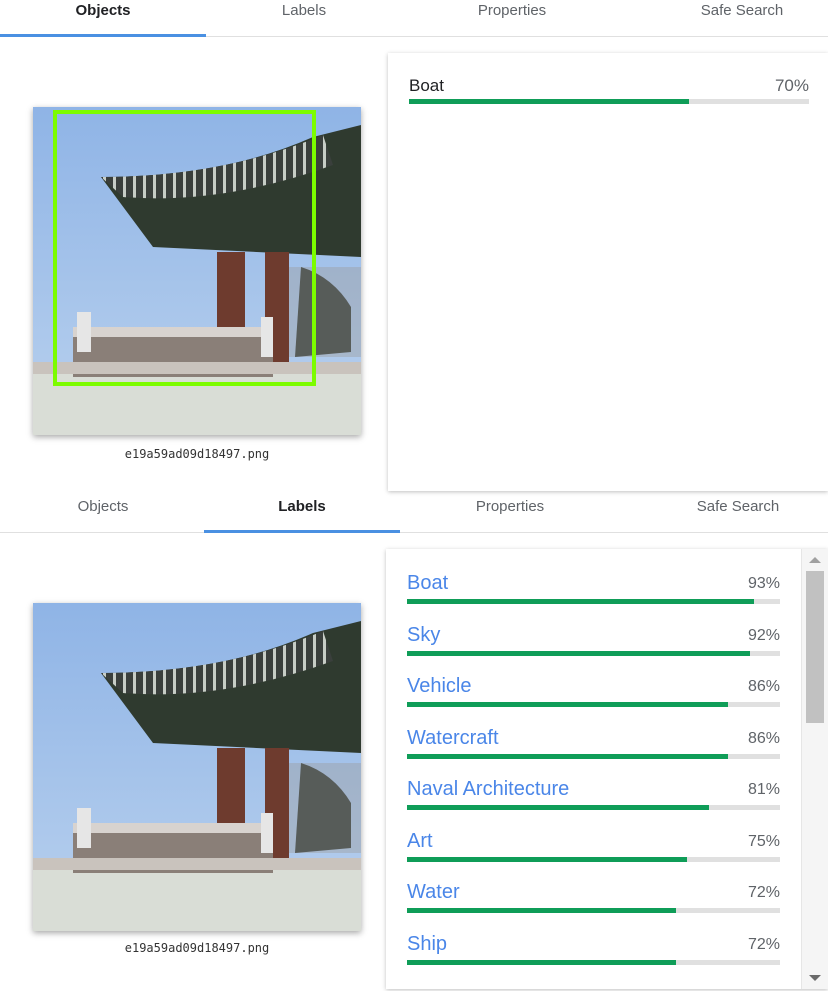 This screenshot has height=991, width=828. Describe the element at coordinates (763, 789) in the screenshot. I see `label-percent: 81%` at that location.